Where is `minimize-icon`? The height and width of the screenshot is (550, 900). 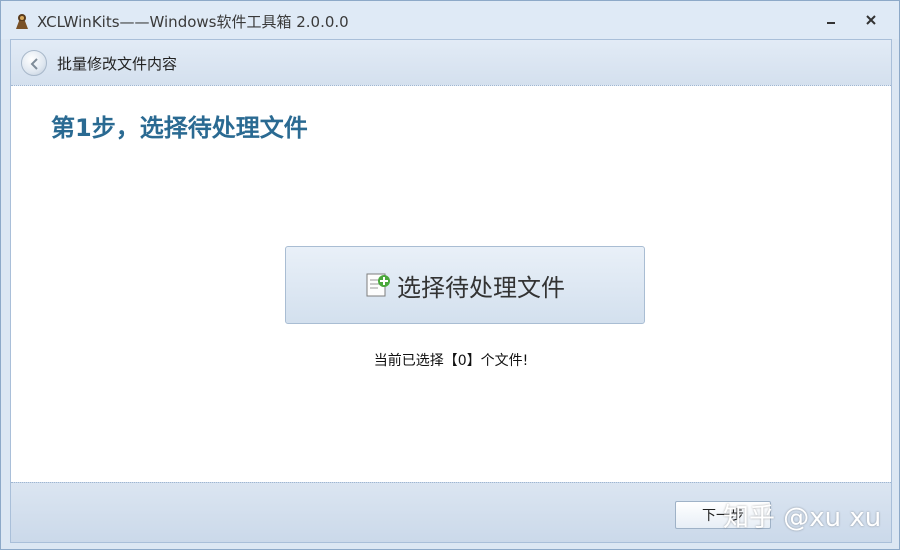
minimize-icon is located at coordinates (831, 23).